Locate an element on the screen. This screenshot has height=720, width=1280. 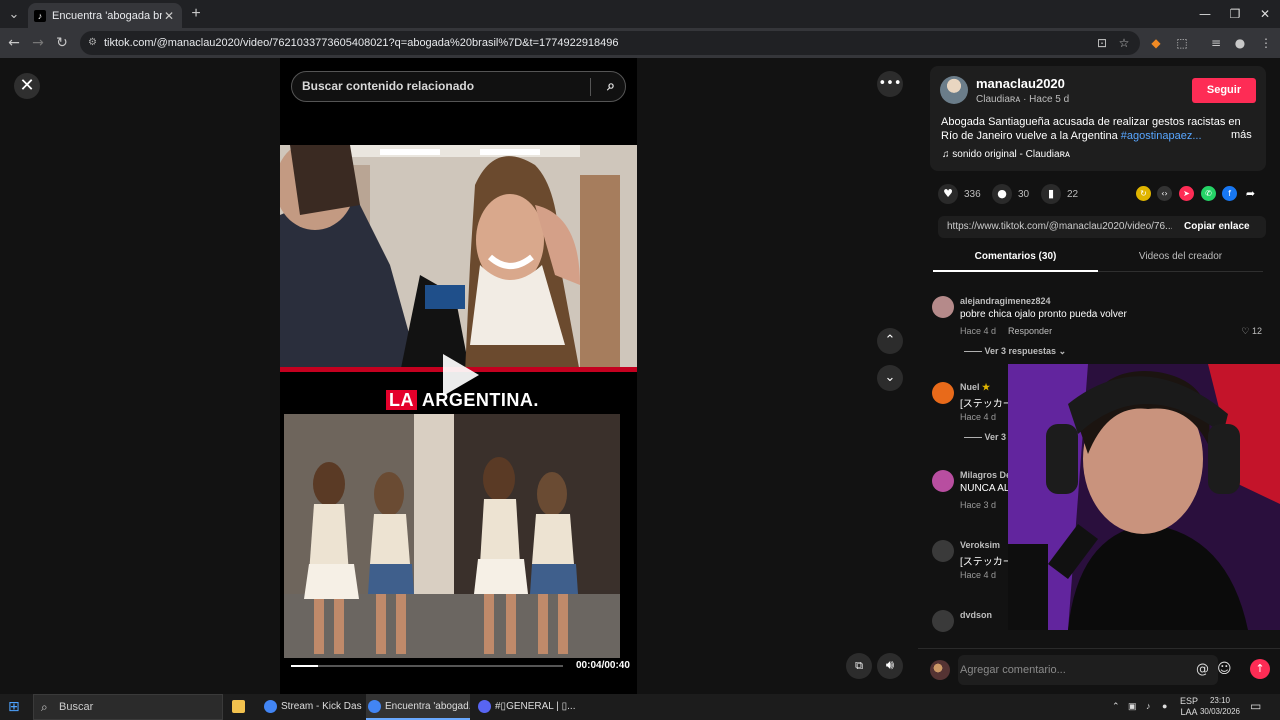
notifications-icon: ▭ is located at coordinates (1255, 706).